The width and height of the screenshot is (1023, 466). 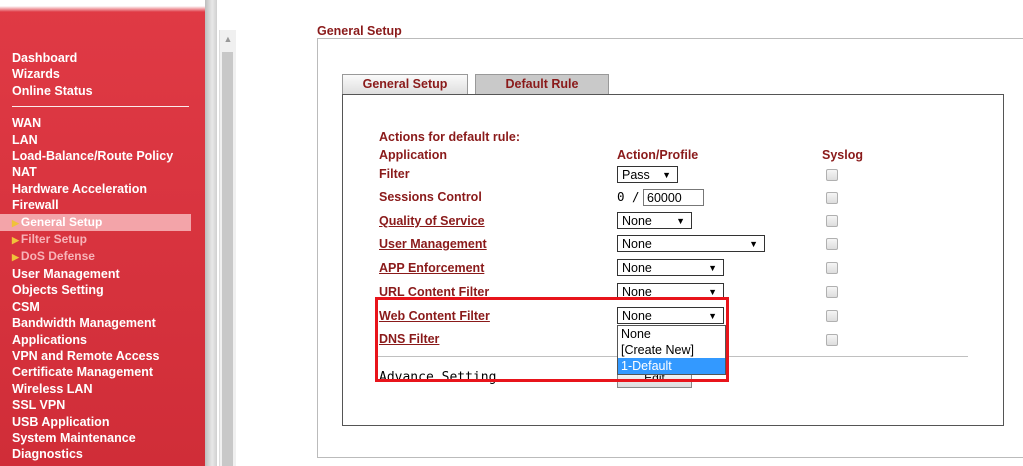 I want to click on sessions-label: Sessions Control, so click(x=430, y=197).